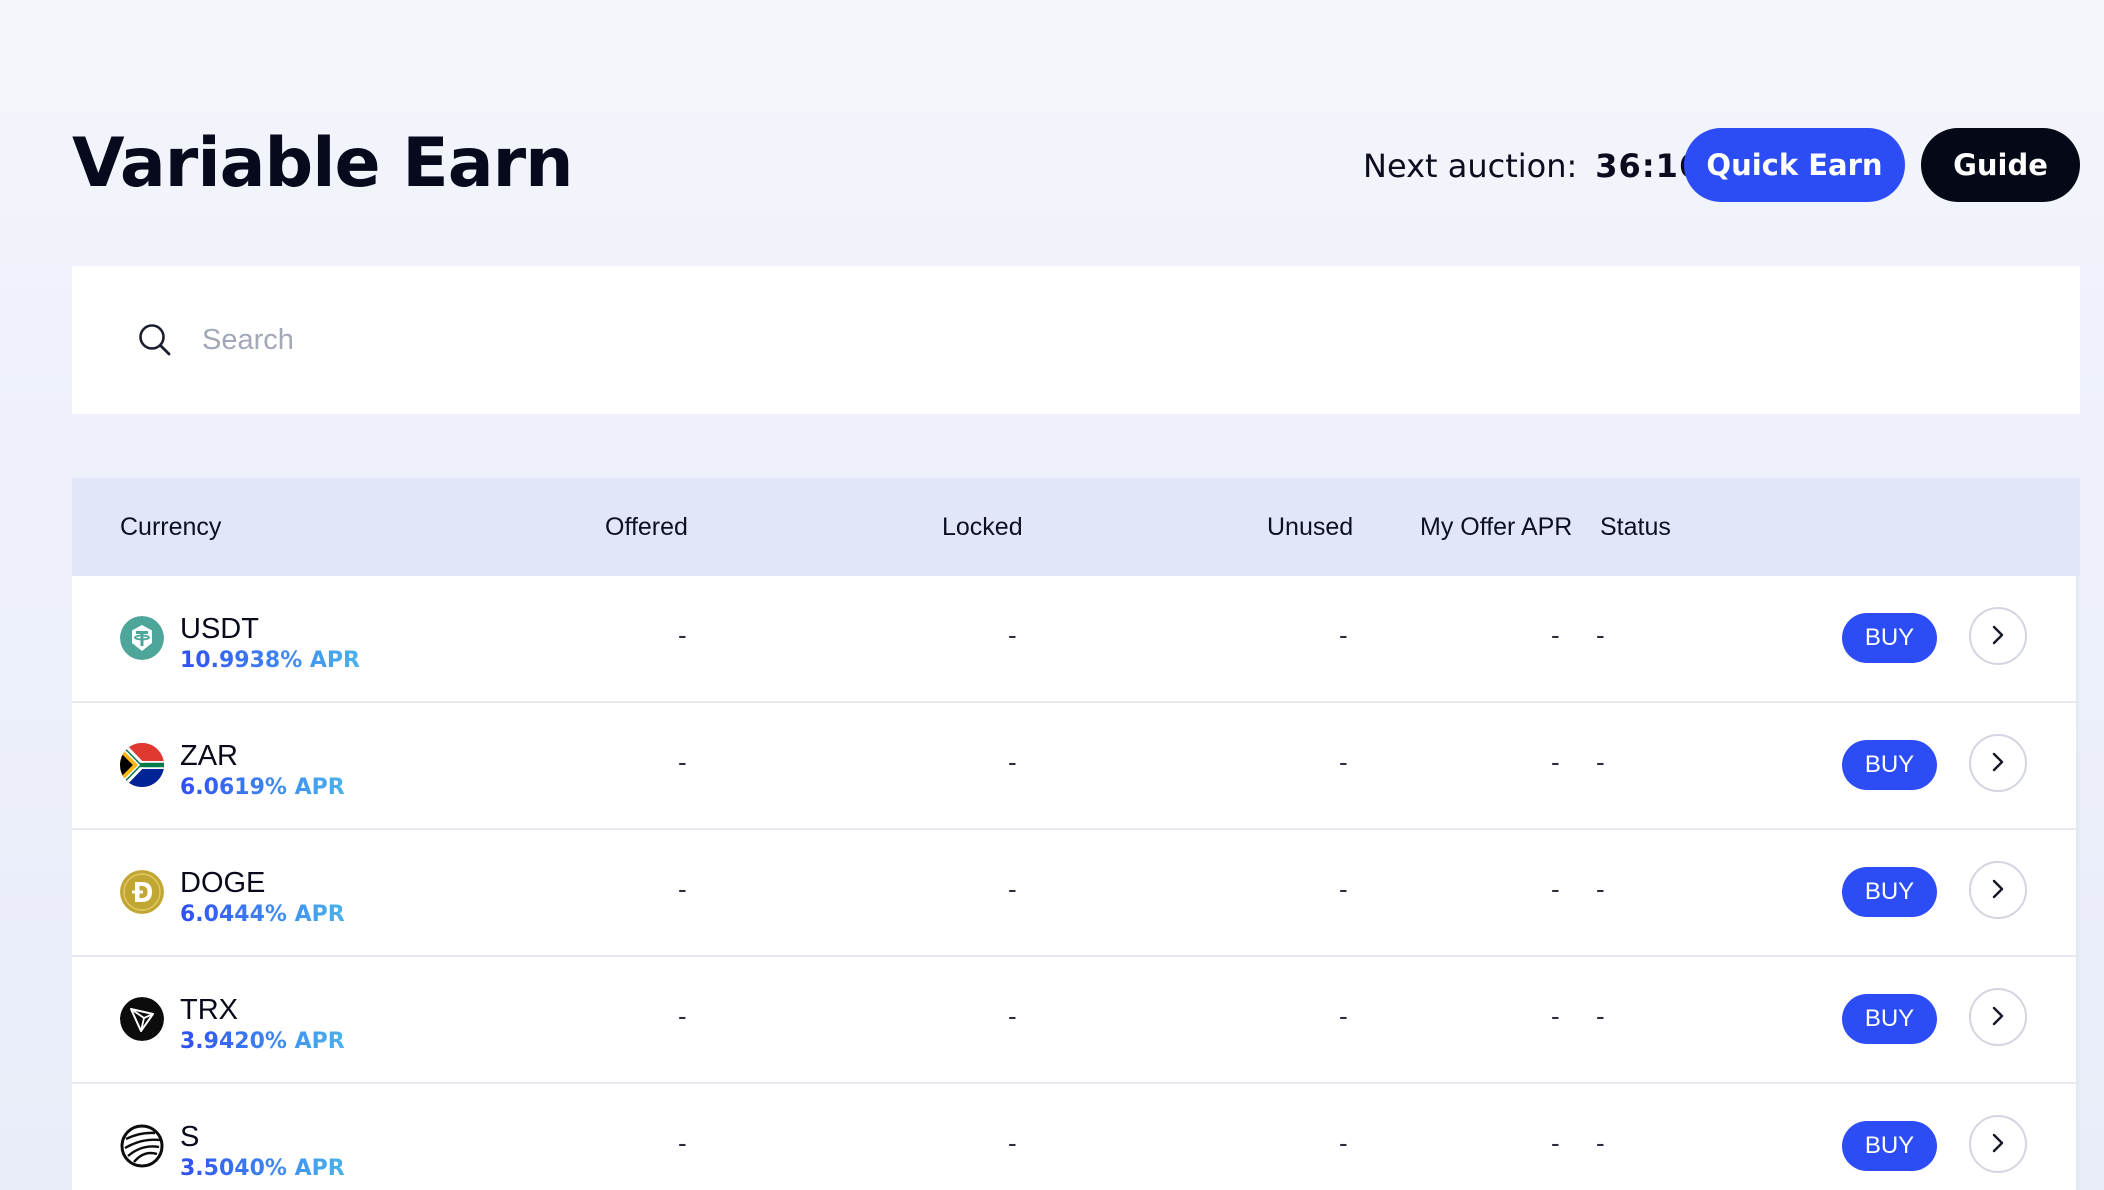 The height and width of the screenshot is (1190, 2104). Describe the element at coordinates (1470, 166) in the screenshot. I see `next-auction-label: Next auction:` at that location.